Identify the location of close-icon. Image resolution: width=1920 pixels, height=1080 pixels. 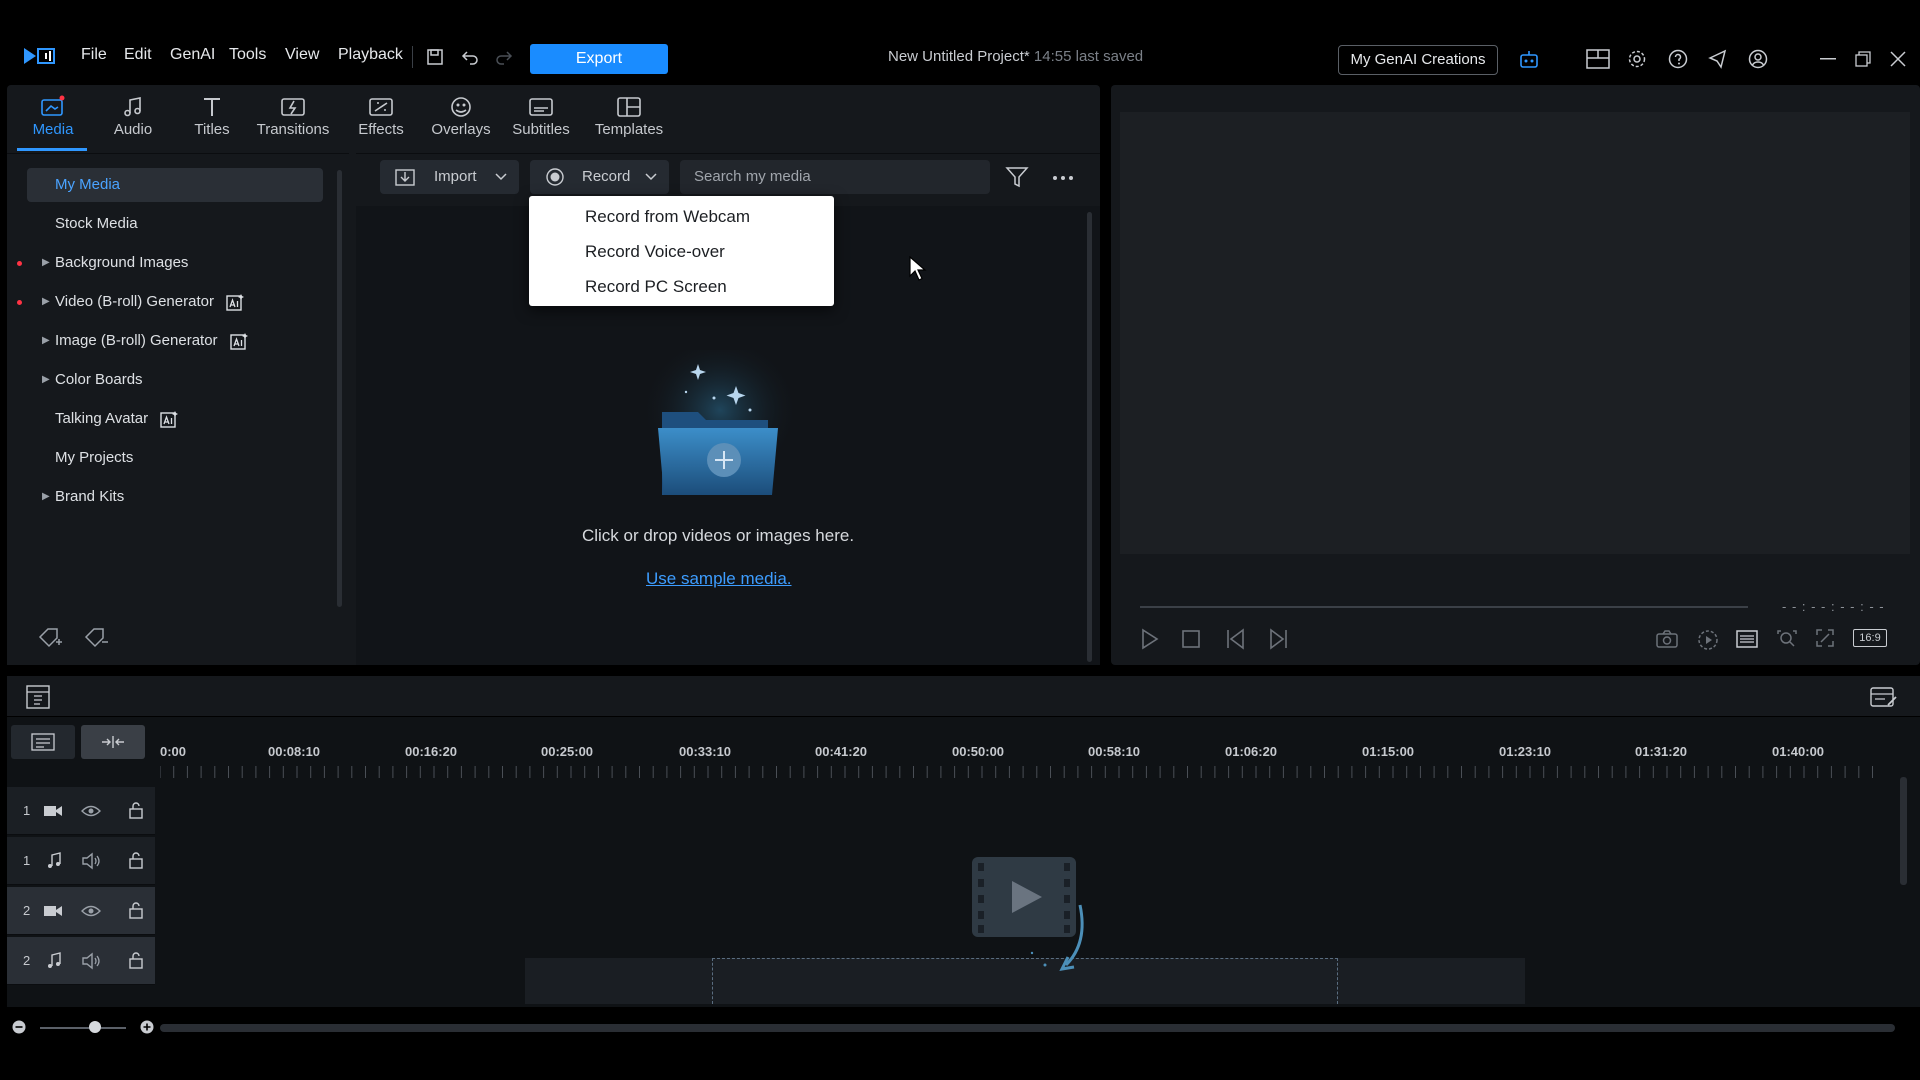
(1898, 59).